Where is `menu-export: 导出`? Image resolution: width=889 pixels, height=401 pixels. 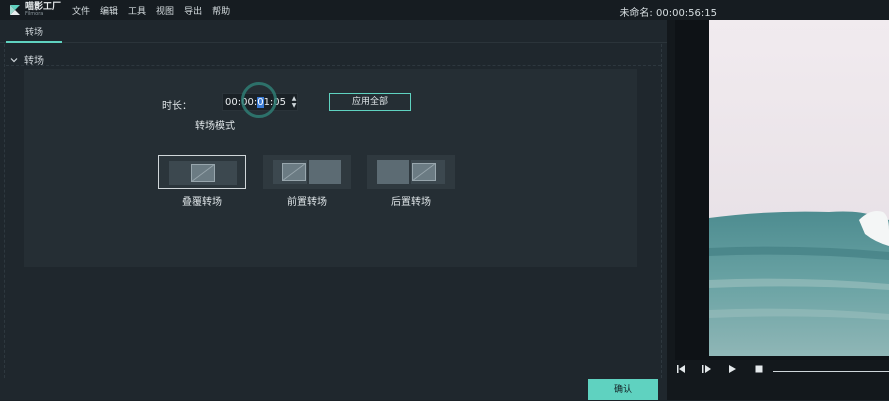 menu-export: 导出 is located at coordinates (193, 10).